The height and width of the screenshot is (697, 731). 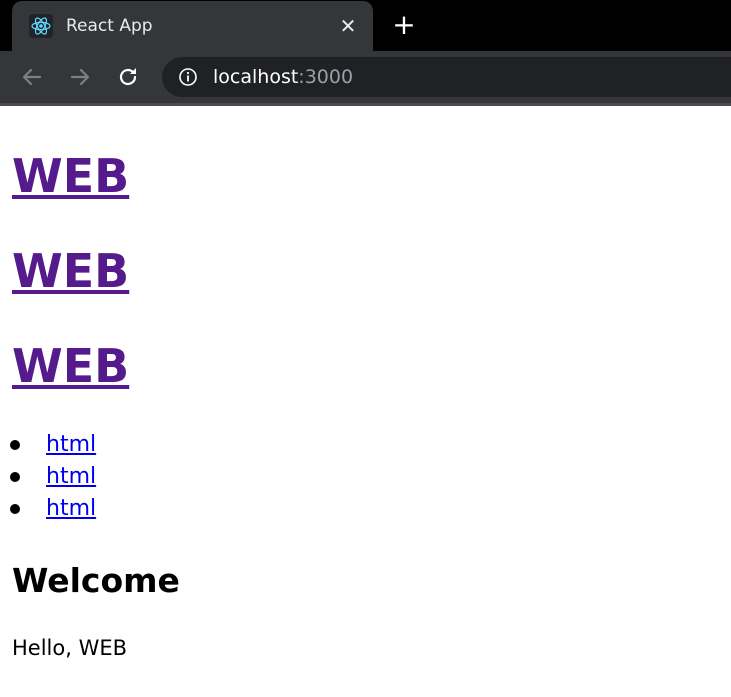 I want to click on arrow-left-icon, so click(x=32, y=77).